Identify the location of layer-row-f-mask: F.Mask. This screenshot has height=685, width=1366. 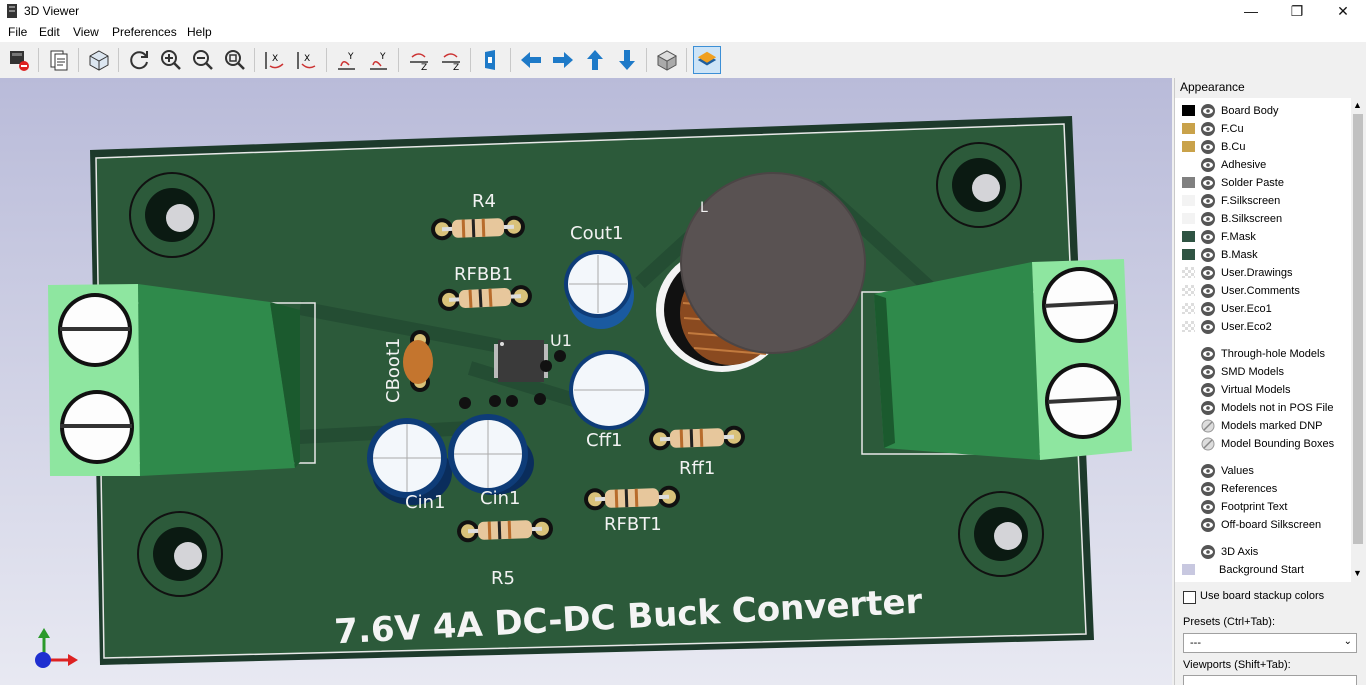
(1263, 237).